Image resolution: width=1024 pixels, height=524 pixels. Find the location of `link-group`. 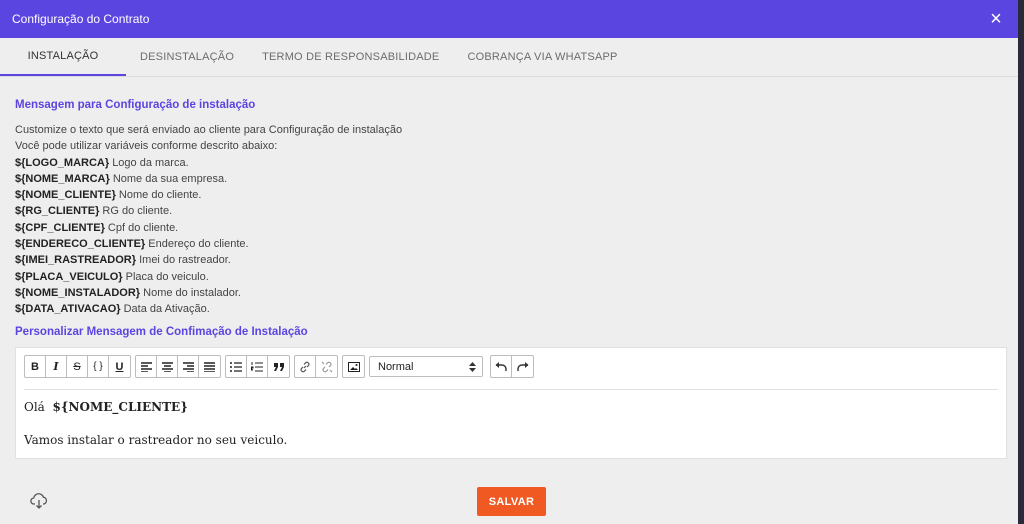

link-group is located at coordinates (316, 367).